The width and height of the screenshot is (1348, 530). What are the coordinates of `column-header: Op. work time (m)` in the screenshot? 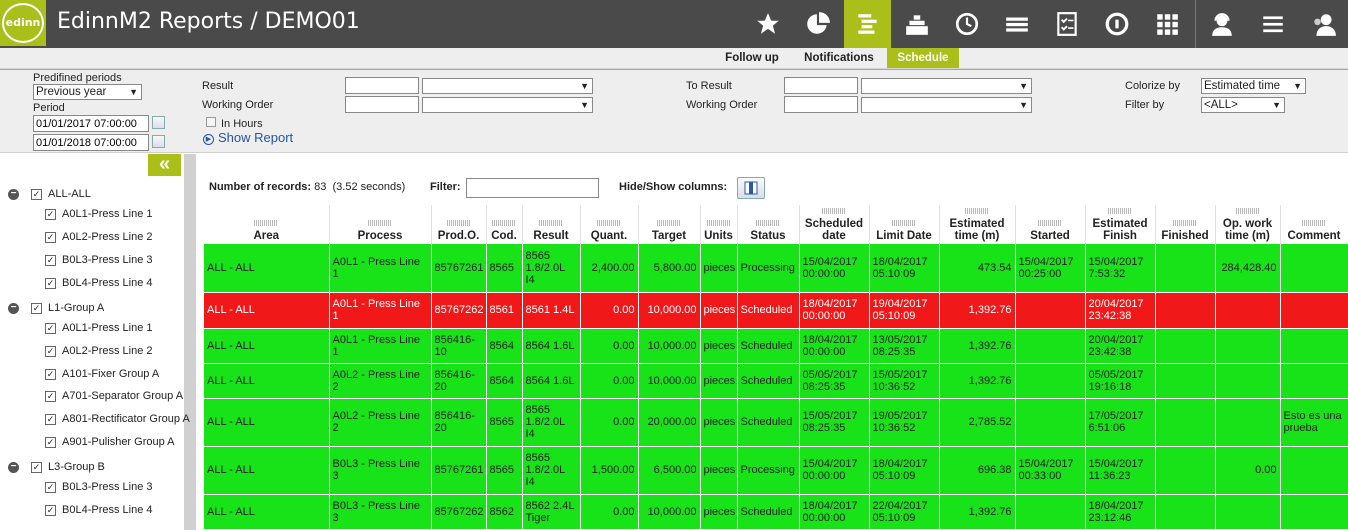 It's located at (1248, 224).